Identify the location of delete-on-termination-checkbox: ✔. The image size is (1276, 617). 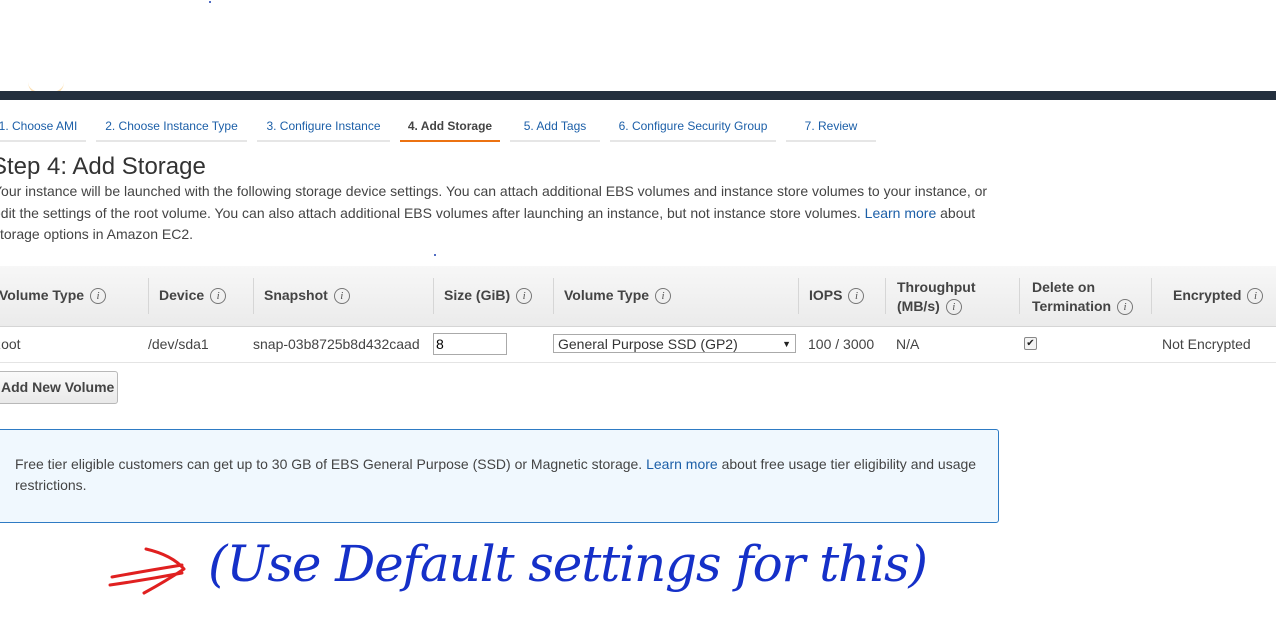
(1030, 343).